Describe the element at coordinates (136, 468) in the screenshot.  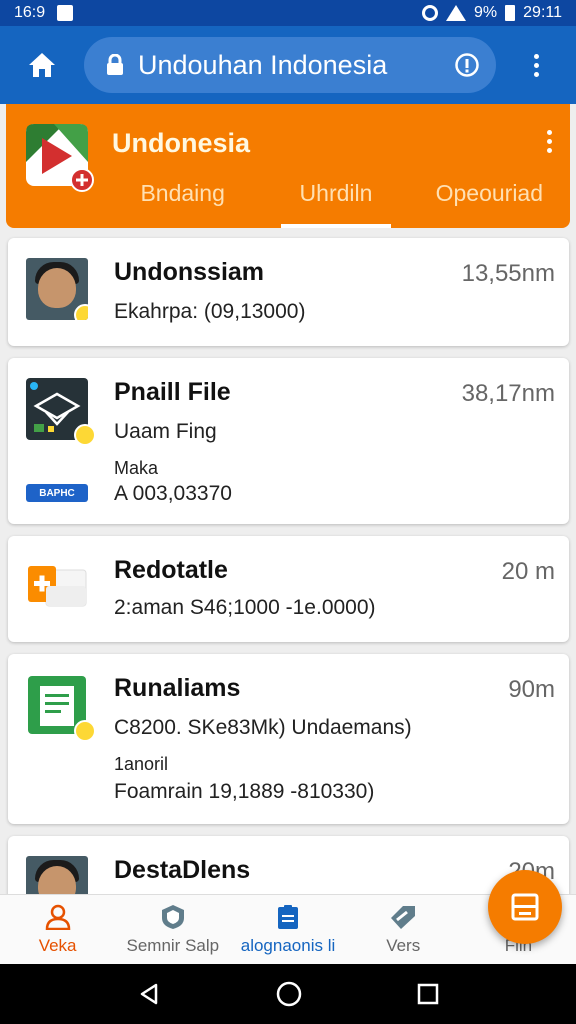
I see `file-detail: Maka` at that location.